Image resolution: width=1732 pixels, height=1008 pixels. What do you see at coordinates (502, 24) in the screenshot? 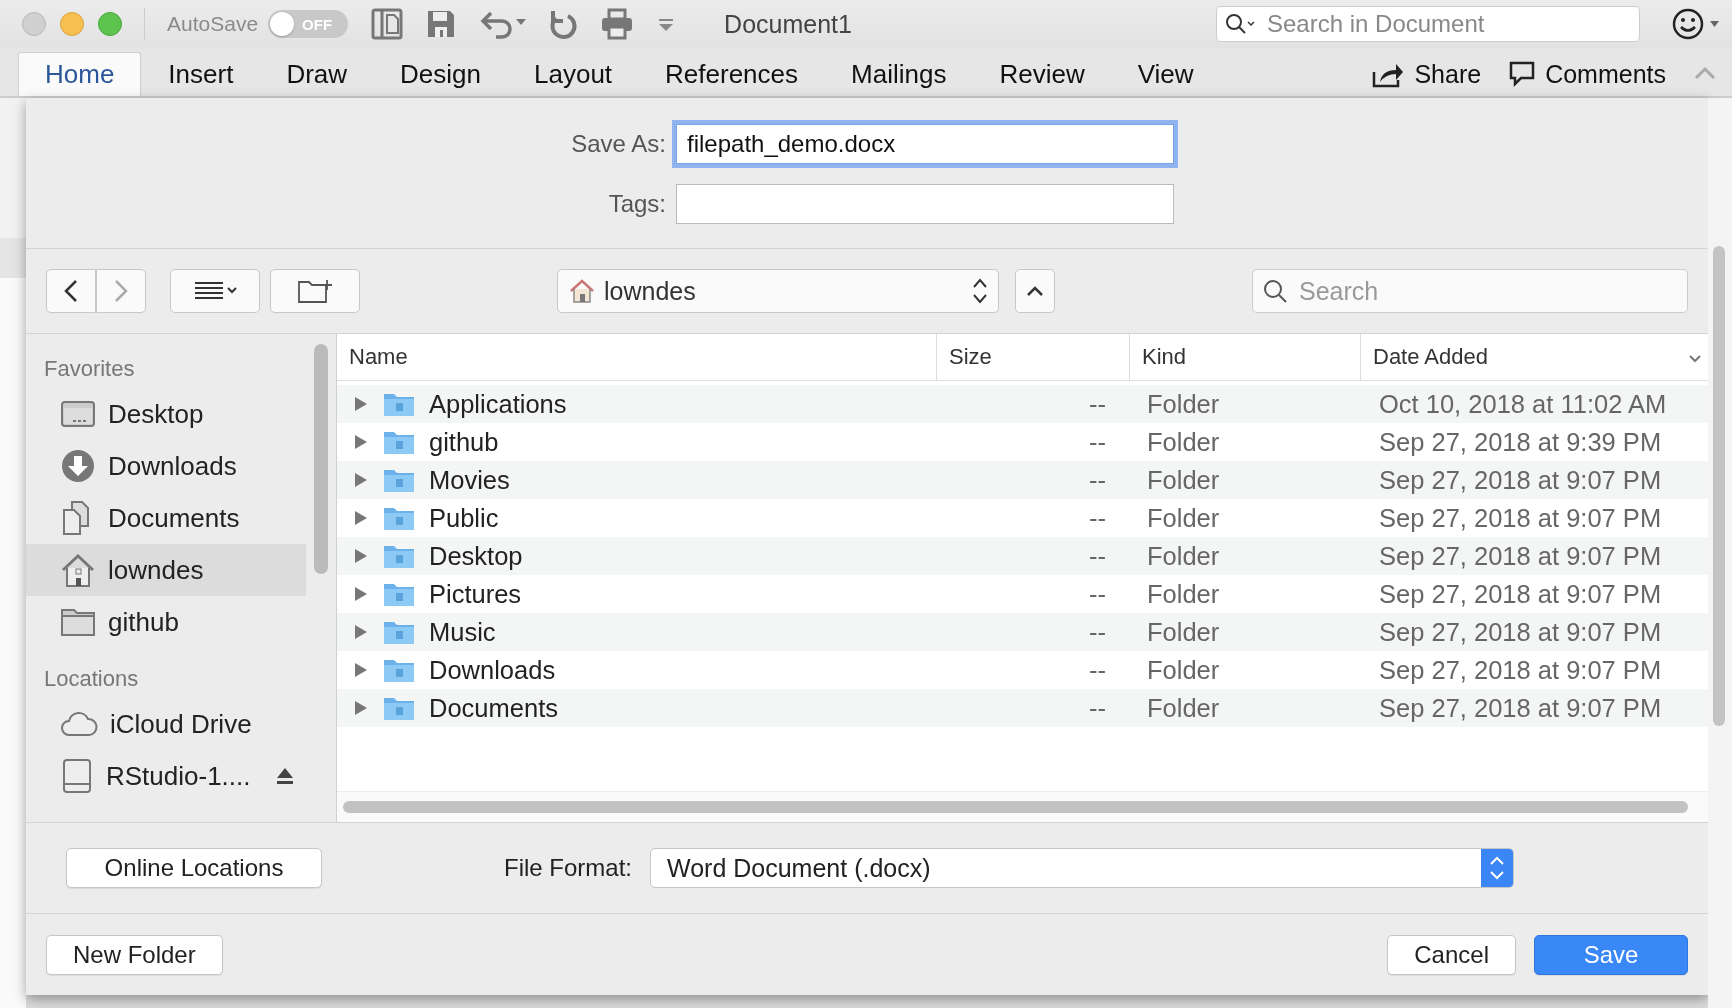
I see `undo-icon` at bounding box center [502, 24].